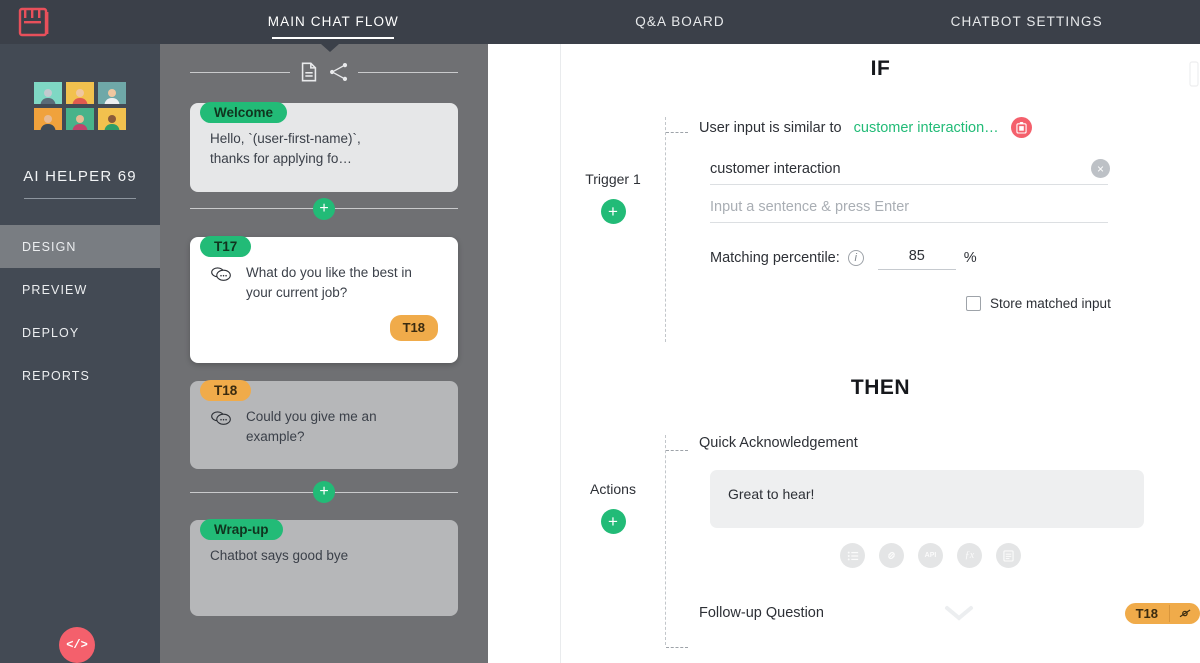 Image resolution: width=1200 pixels, height=663 pixels. I want to click on quick-ack-message: Great to hear!, so click(927, 499).